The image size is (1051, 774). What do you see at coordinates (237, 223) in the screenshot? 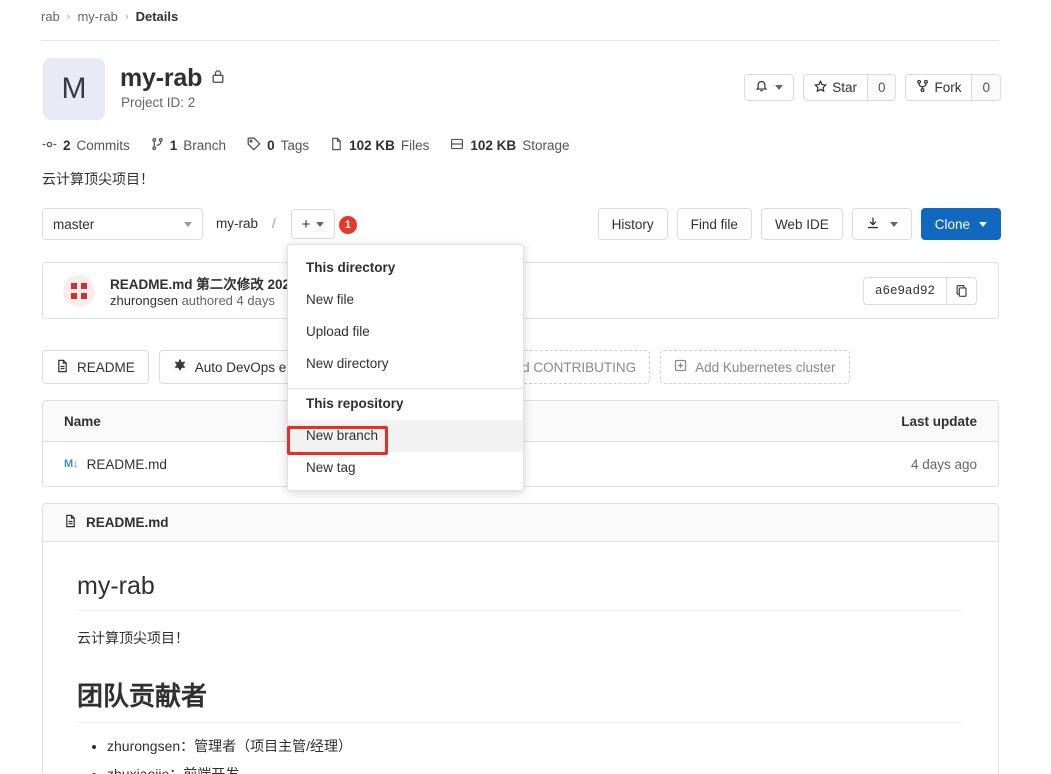
I see `path-root-label: my-rab` at bounding box center [237, 223].